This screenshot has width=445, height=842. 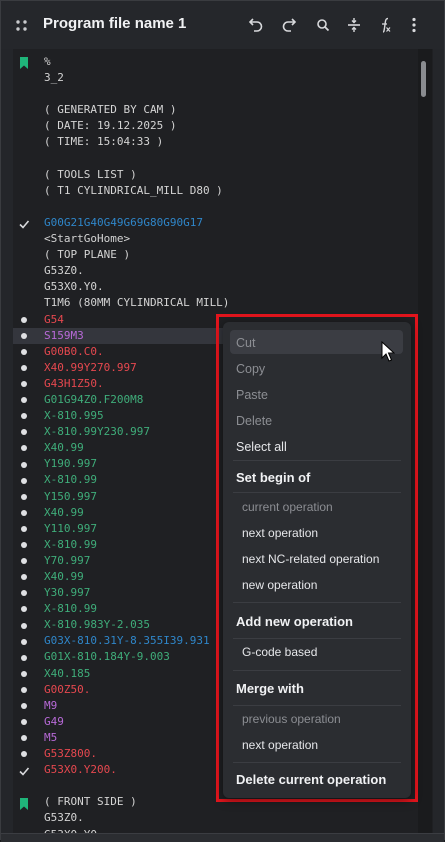 What do you see at coordinates (136, 320) in the screenshot?
I see `code-line: G54` at bounding box center [136, 320].